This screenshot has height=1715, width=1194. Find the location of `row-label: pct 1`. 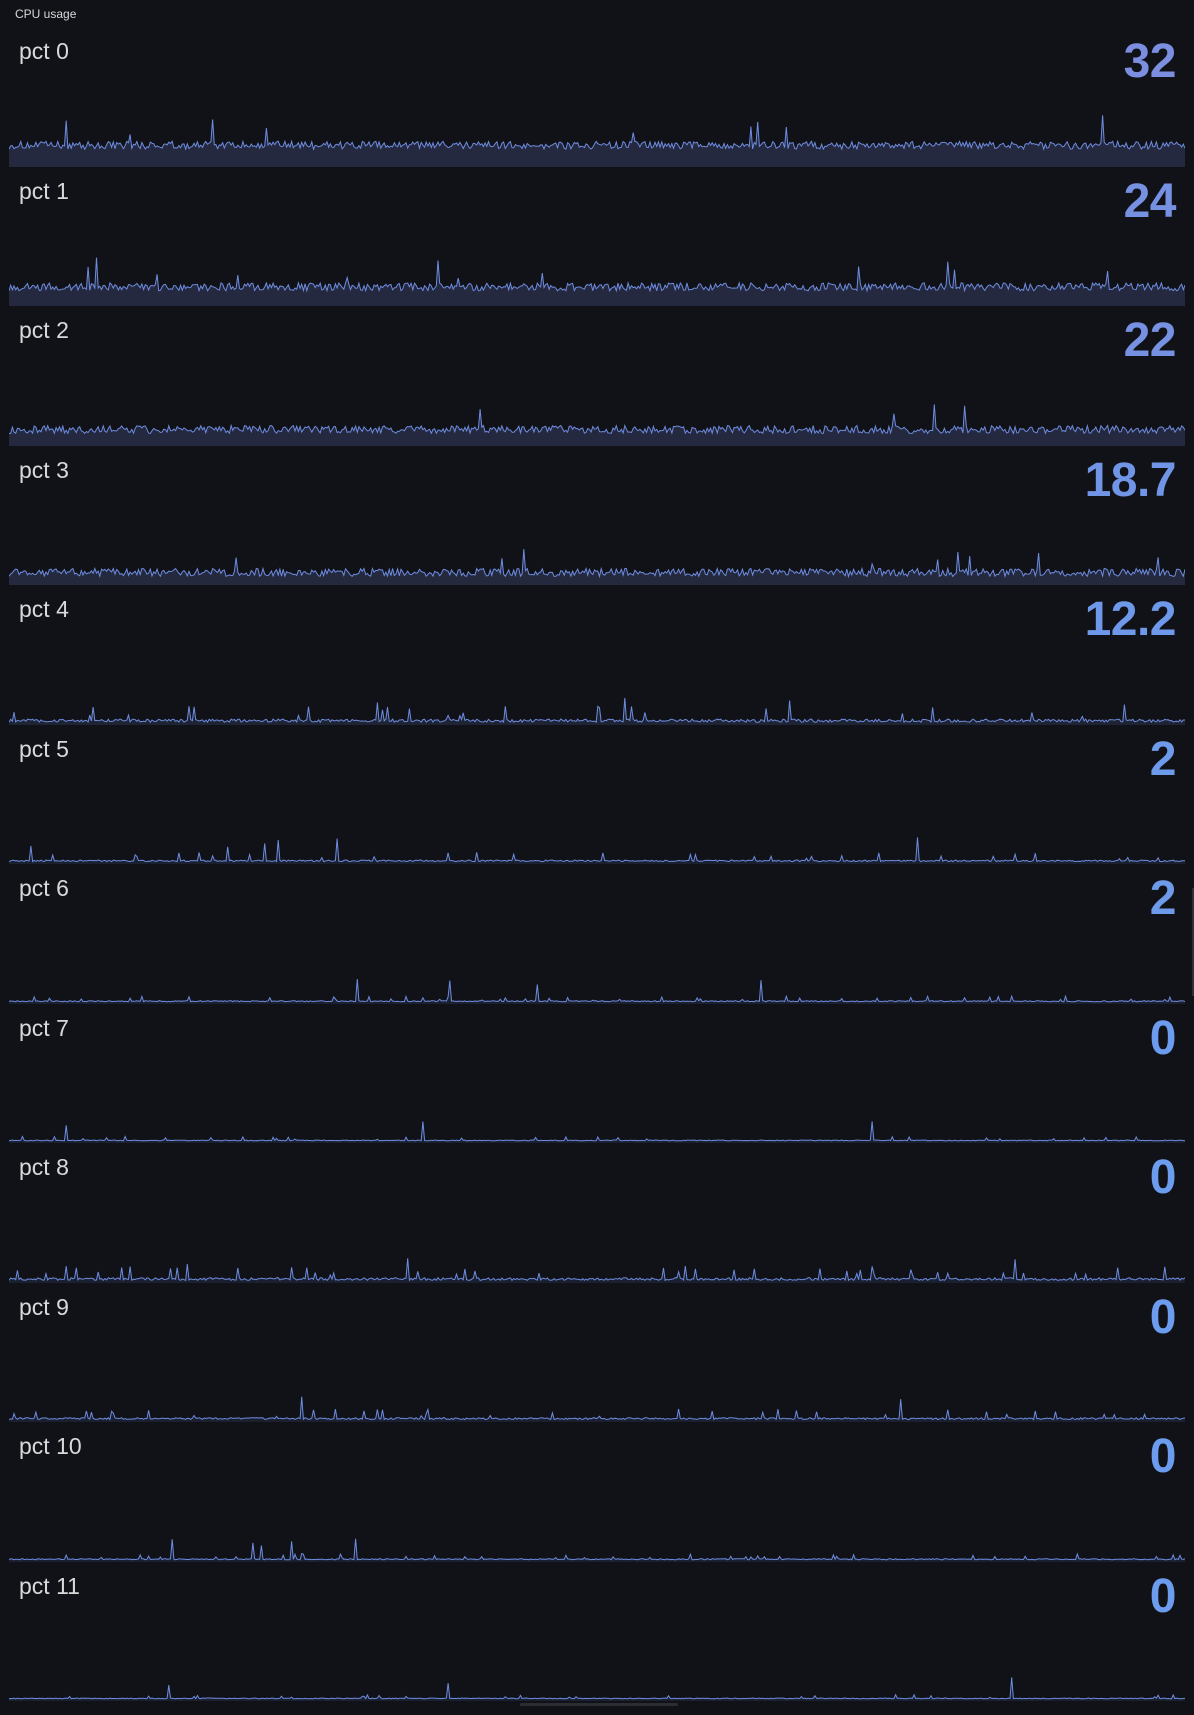

row-label: pct 1 is located at coordinates (44, 190).